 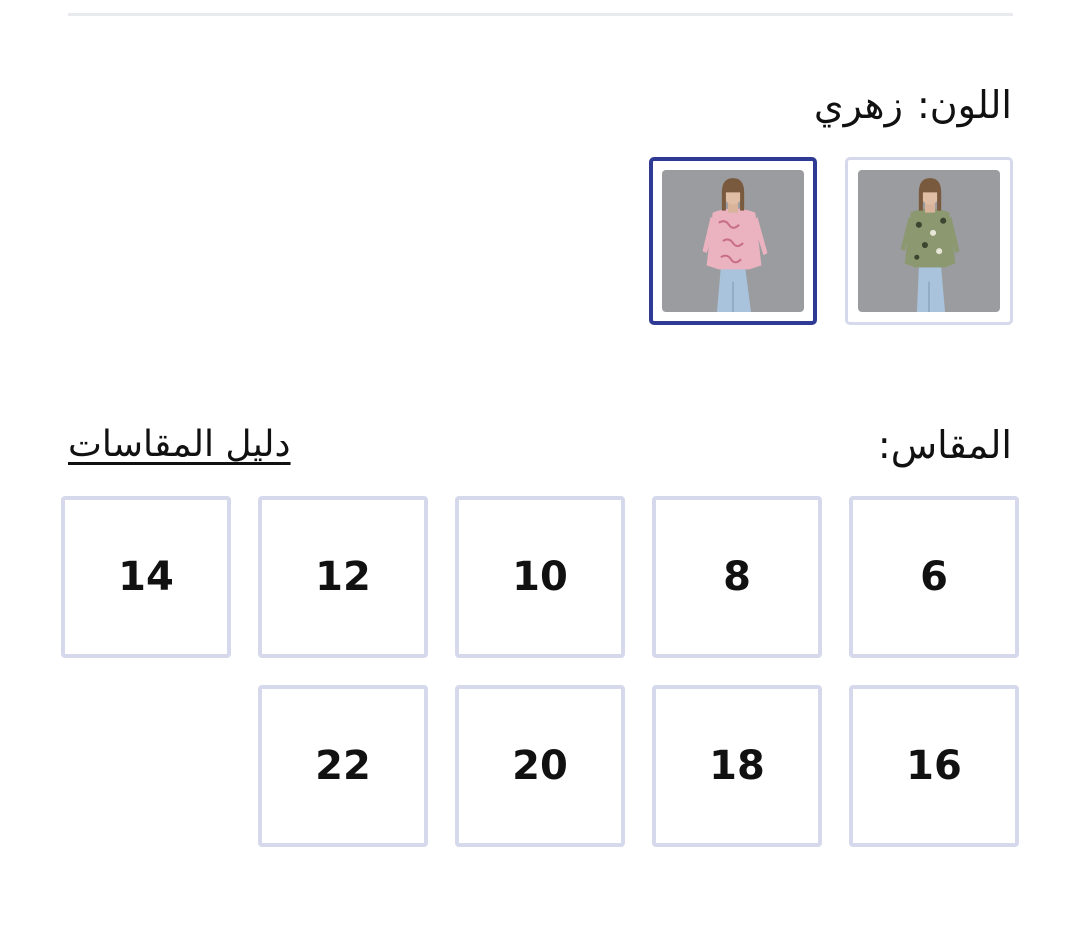 I want to click on size-label: المقاس:, so click(x=944, y=445).